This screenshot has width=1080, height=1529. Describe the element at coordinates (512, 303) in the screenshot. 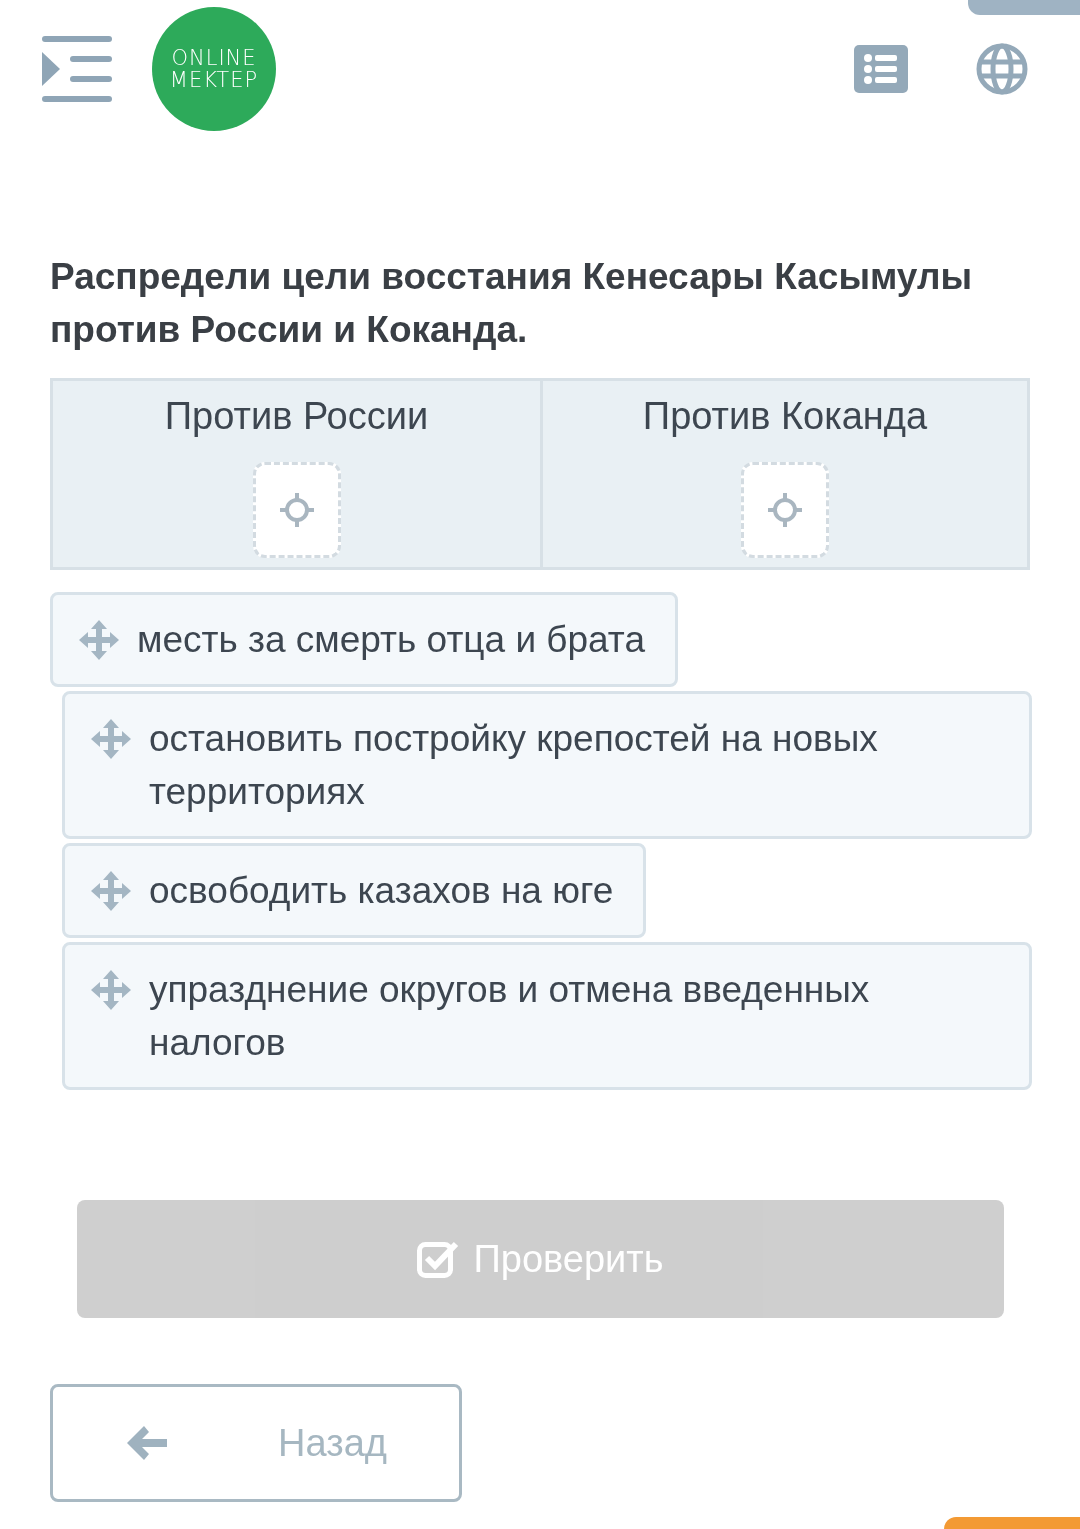

I see `question-text: Распредели цели восстания Кенесары Касымулы против России и Коканда.` at that location.